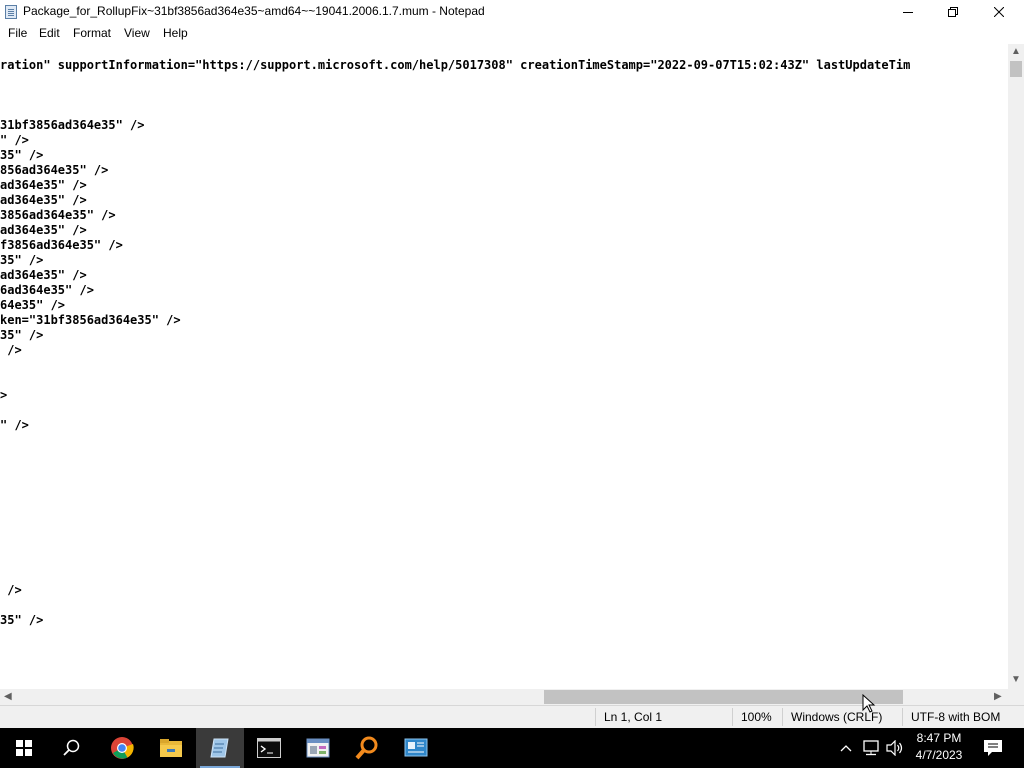 This screenshot has height=768, width=1024. Describe the element at coordinates (998, 697) in the screenshot. I see `scroll-right-icon: ▶` at that location.